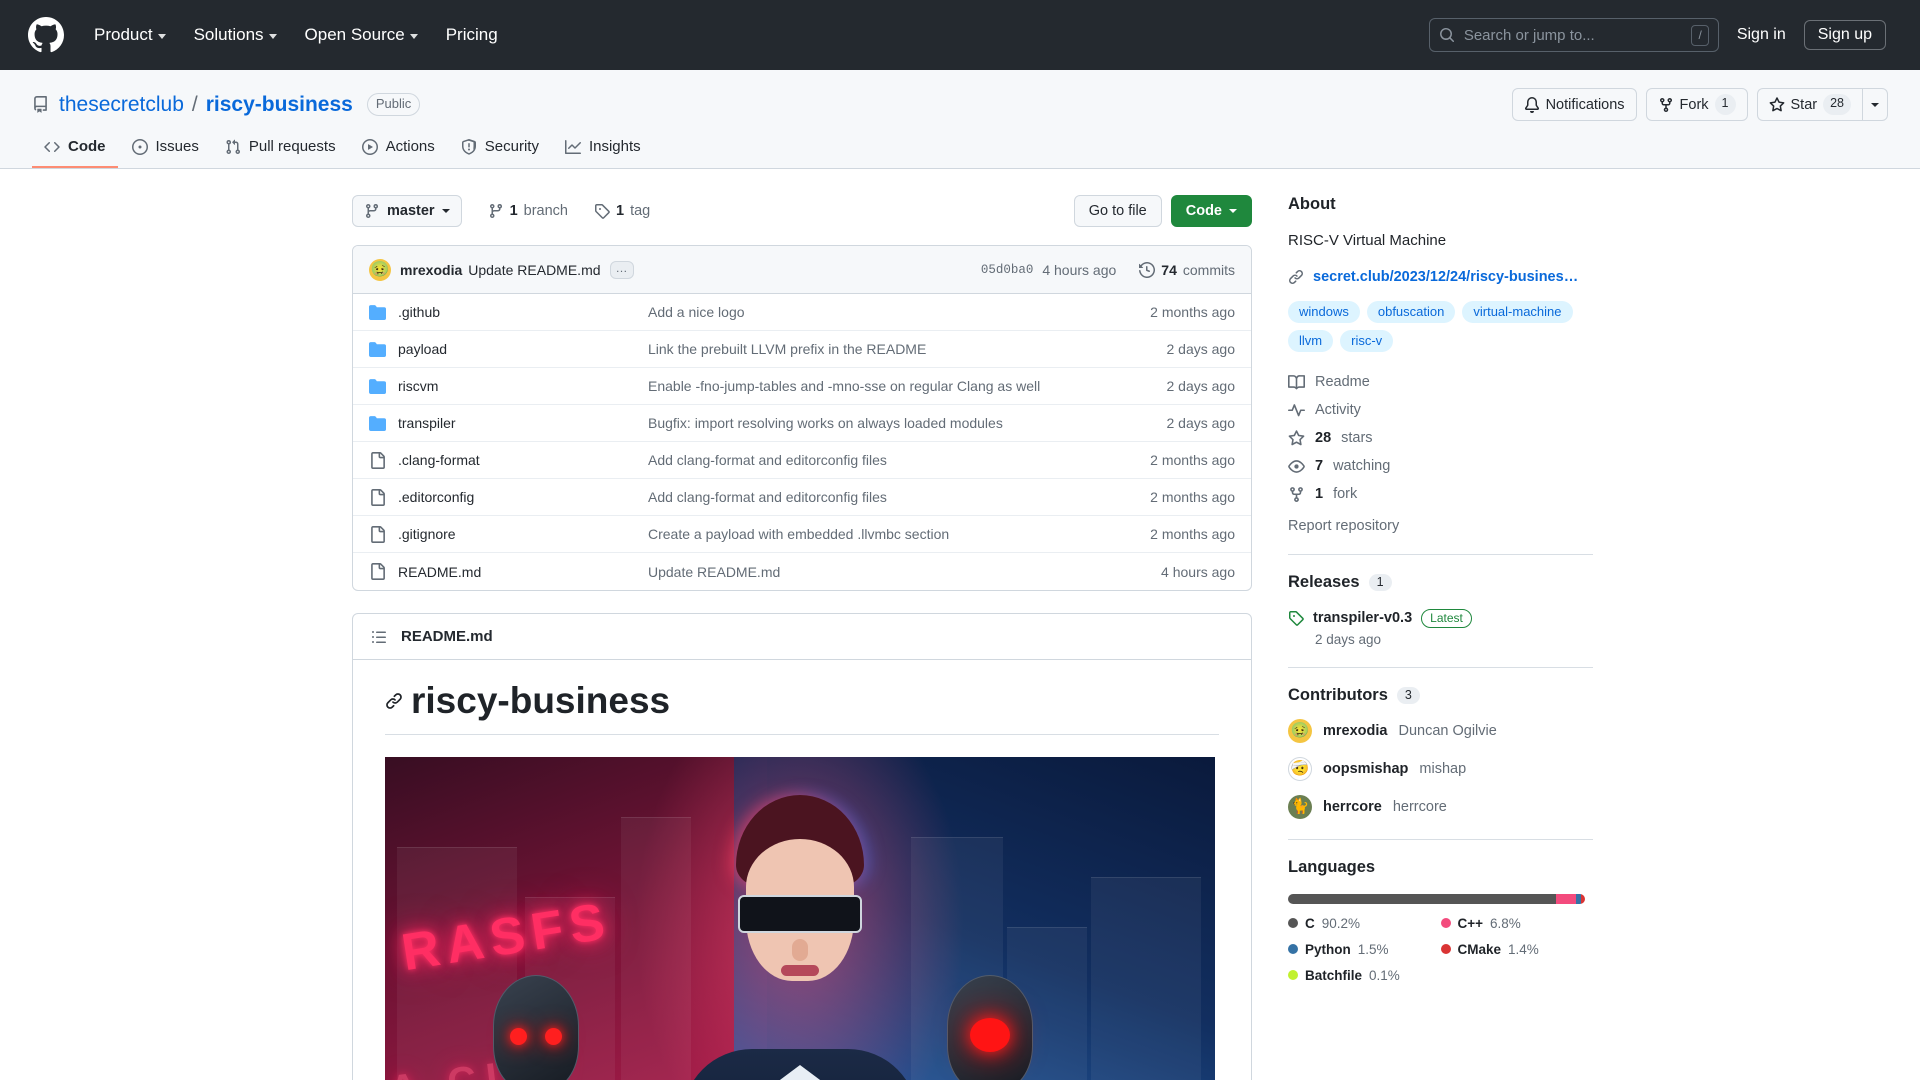 The width and height of the screenshot is (1920, 1080). I want to click on file-name: transpiler, so click(523, 423).